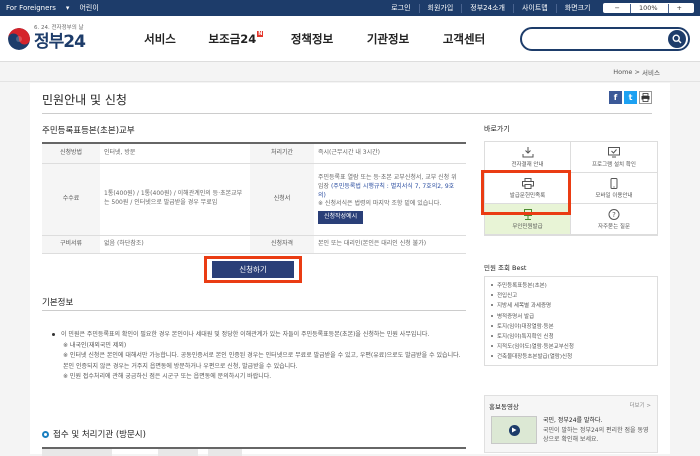  I want to click on chevron-down-icon: ▾, so click(67, 8).